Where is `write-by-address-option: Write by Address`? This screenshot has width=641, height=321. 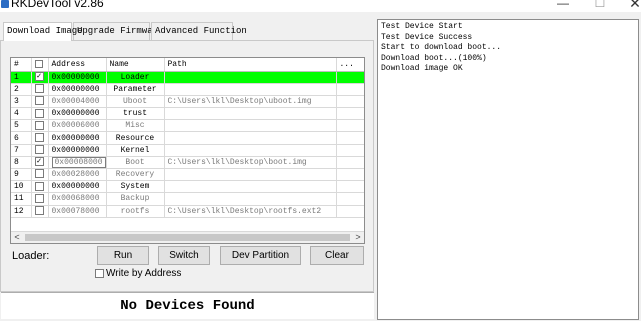
write-by-address-option: Write by Address is located at coordinates (138, 274).